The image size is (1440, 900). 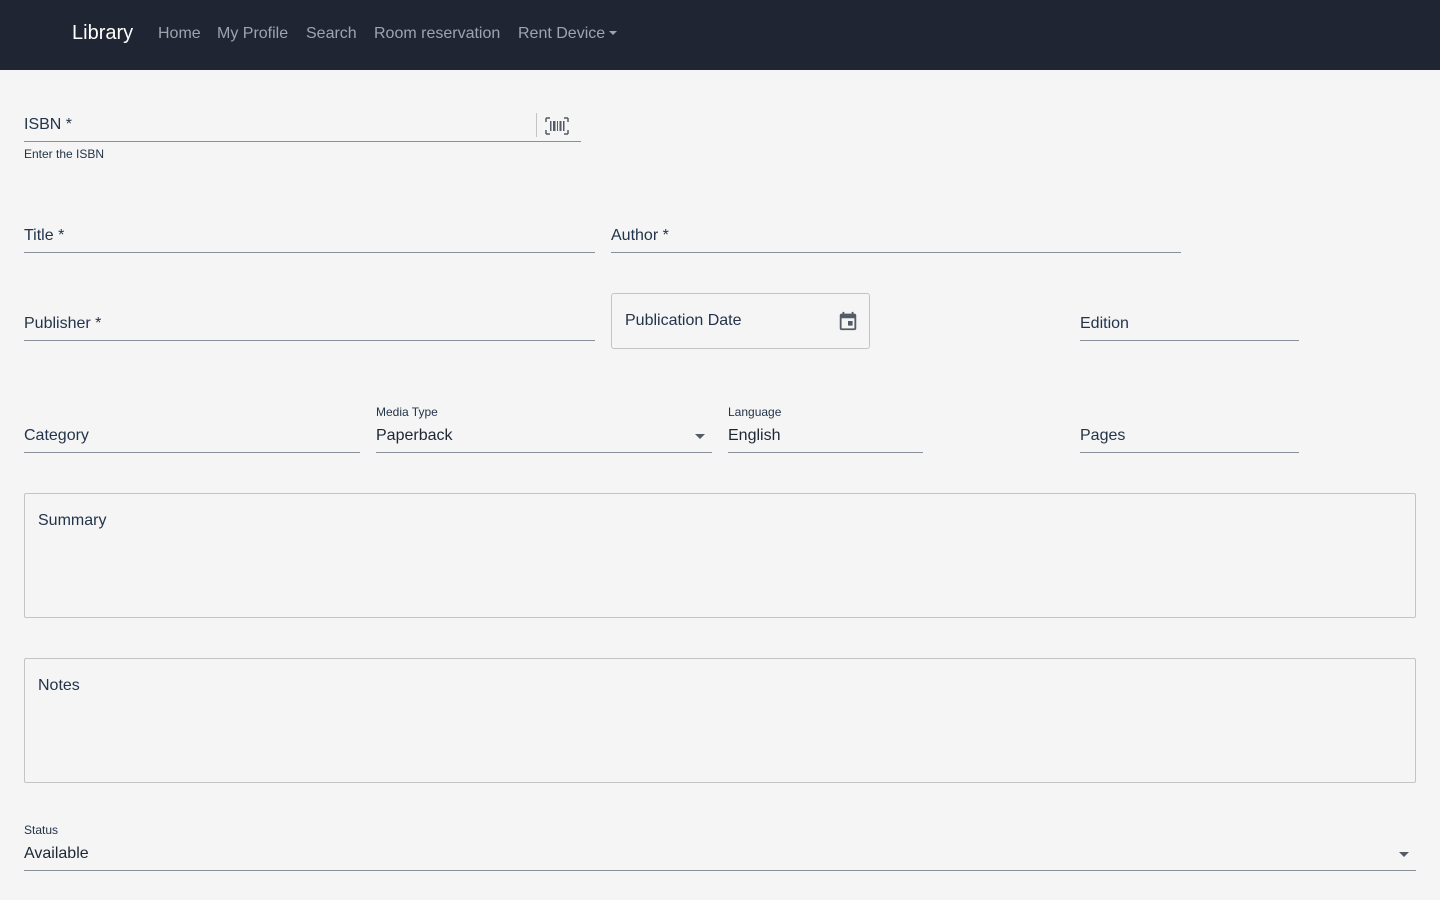 What do you see at coordinates (557, 126) in the screenshot?
I see `barcode-scan-icon` at bounding box center [557, 126].